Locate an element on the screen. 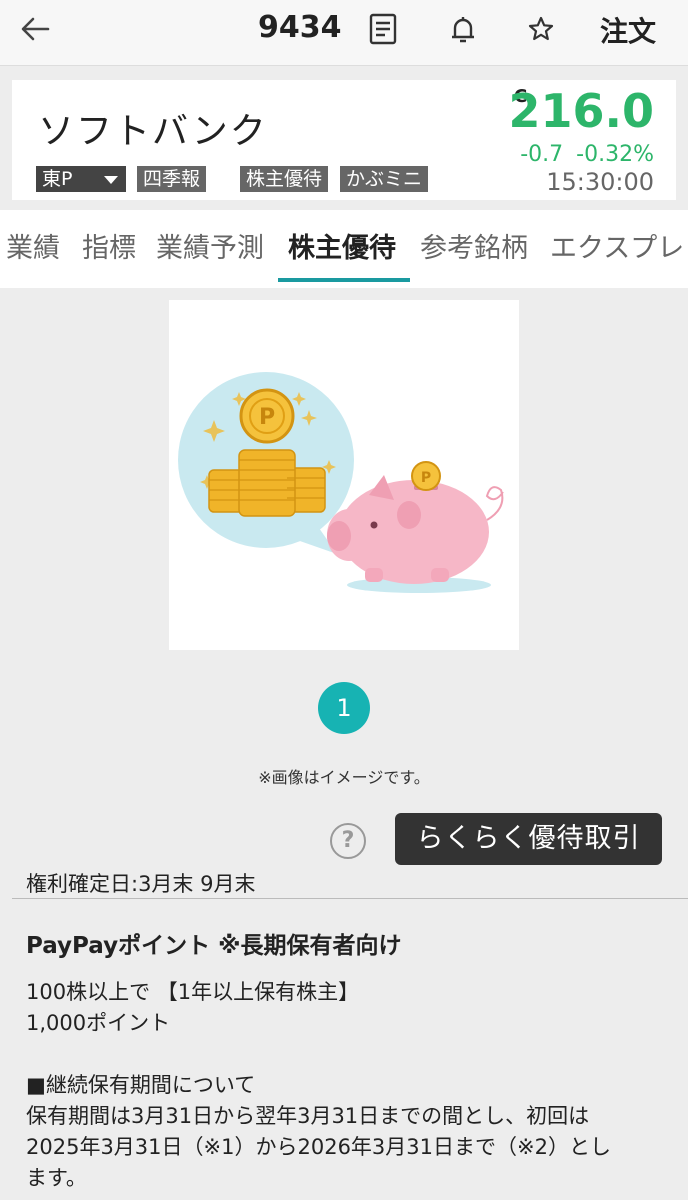  tab-bar: 業績 指標 業績予測 株主優待 参考銘柄 エクスプレ is located at coordinates (344, 249).